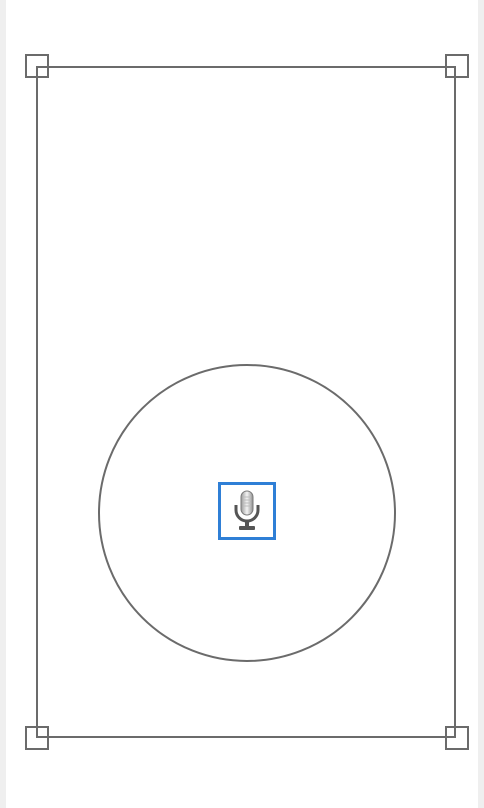 This screenshot has height=808, width=484. I want to click on microphone-icon, so click(247, 510).